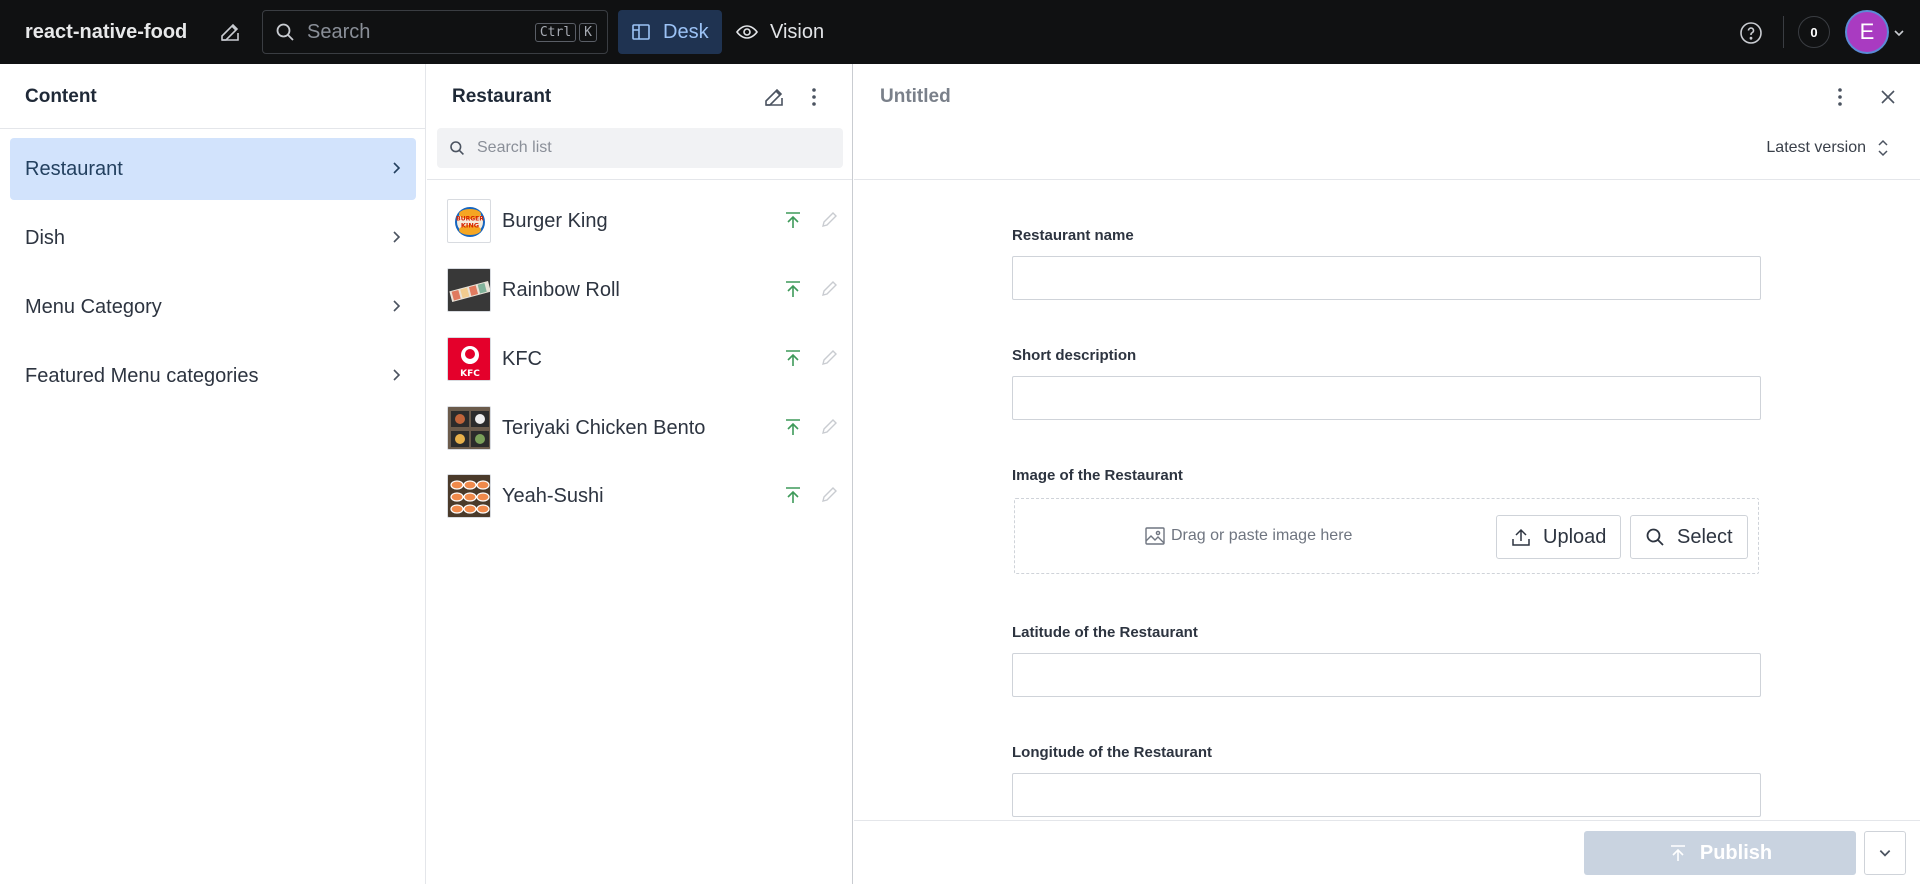  Describe the element at coordinates (1816, 147) in the screenshot. I see `version-label: Latest version` at that location.